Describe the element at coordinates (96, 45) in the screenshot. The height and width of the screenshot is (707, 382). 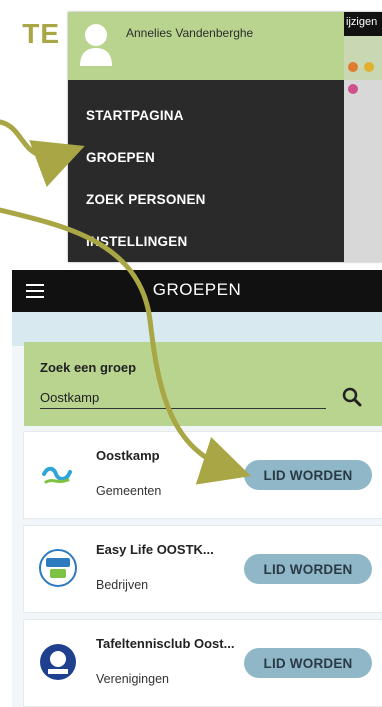
I see `avatar-icon` at that location.